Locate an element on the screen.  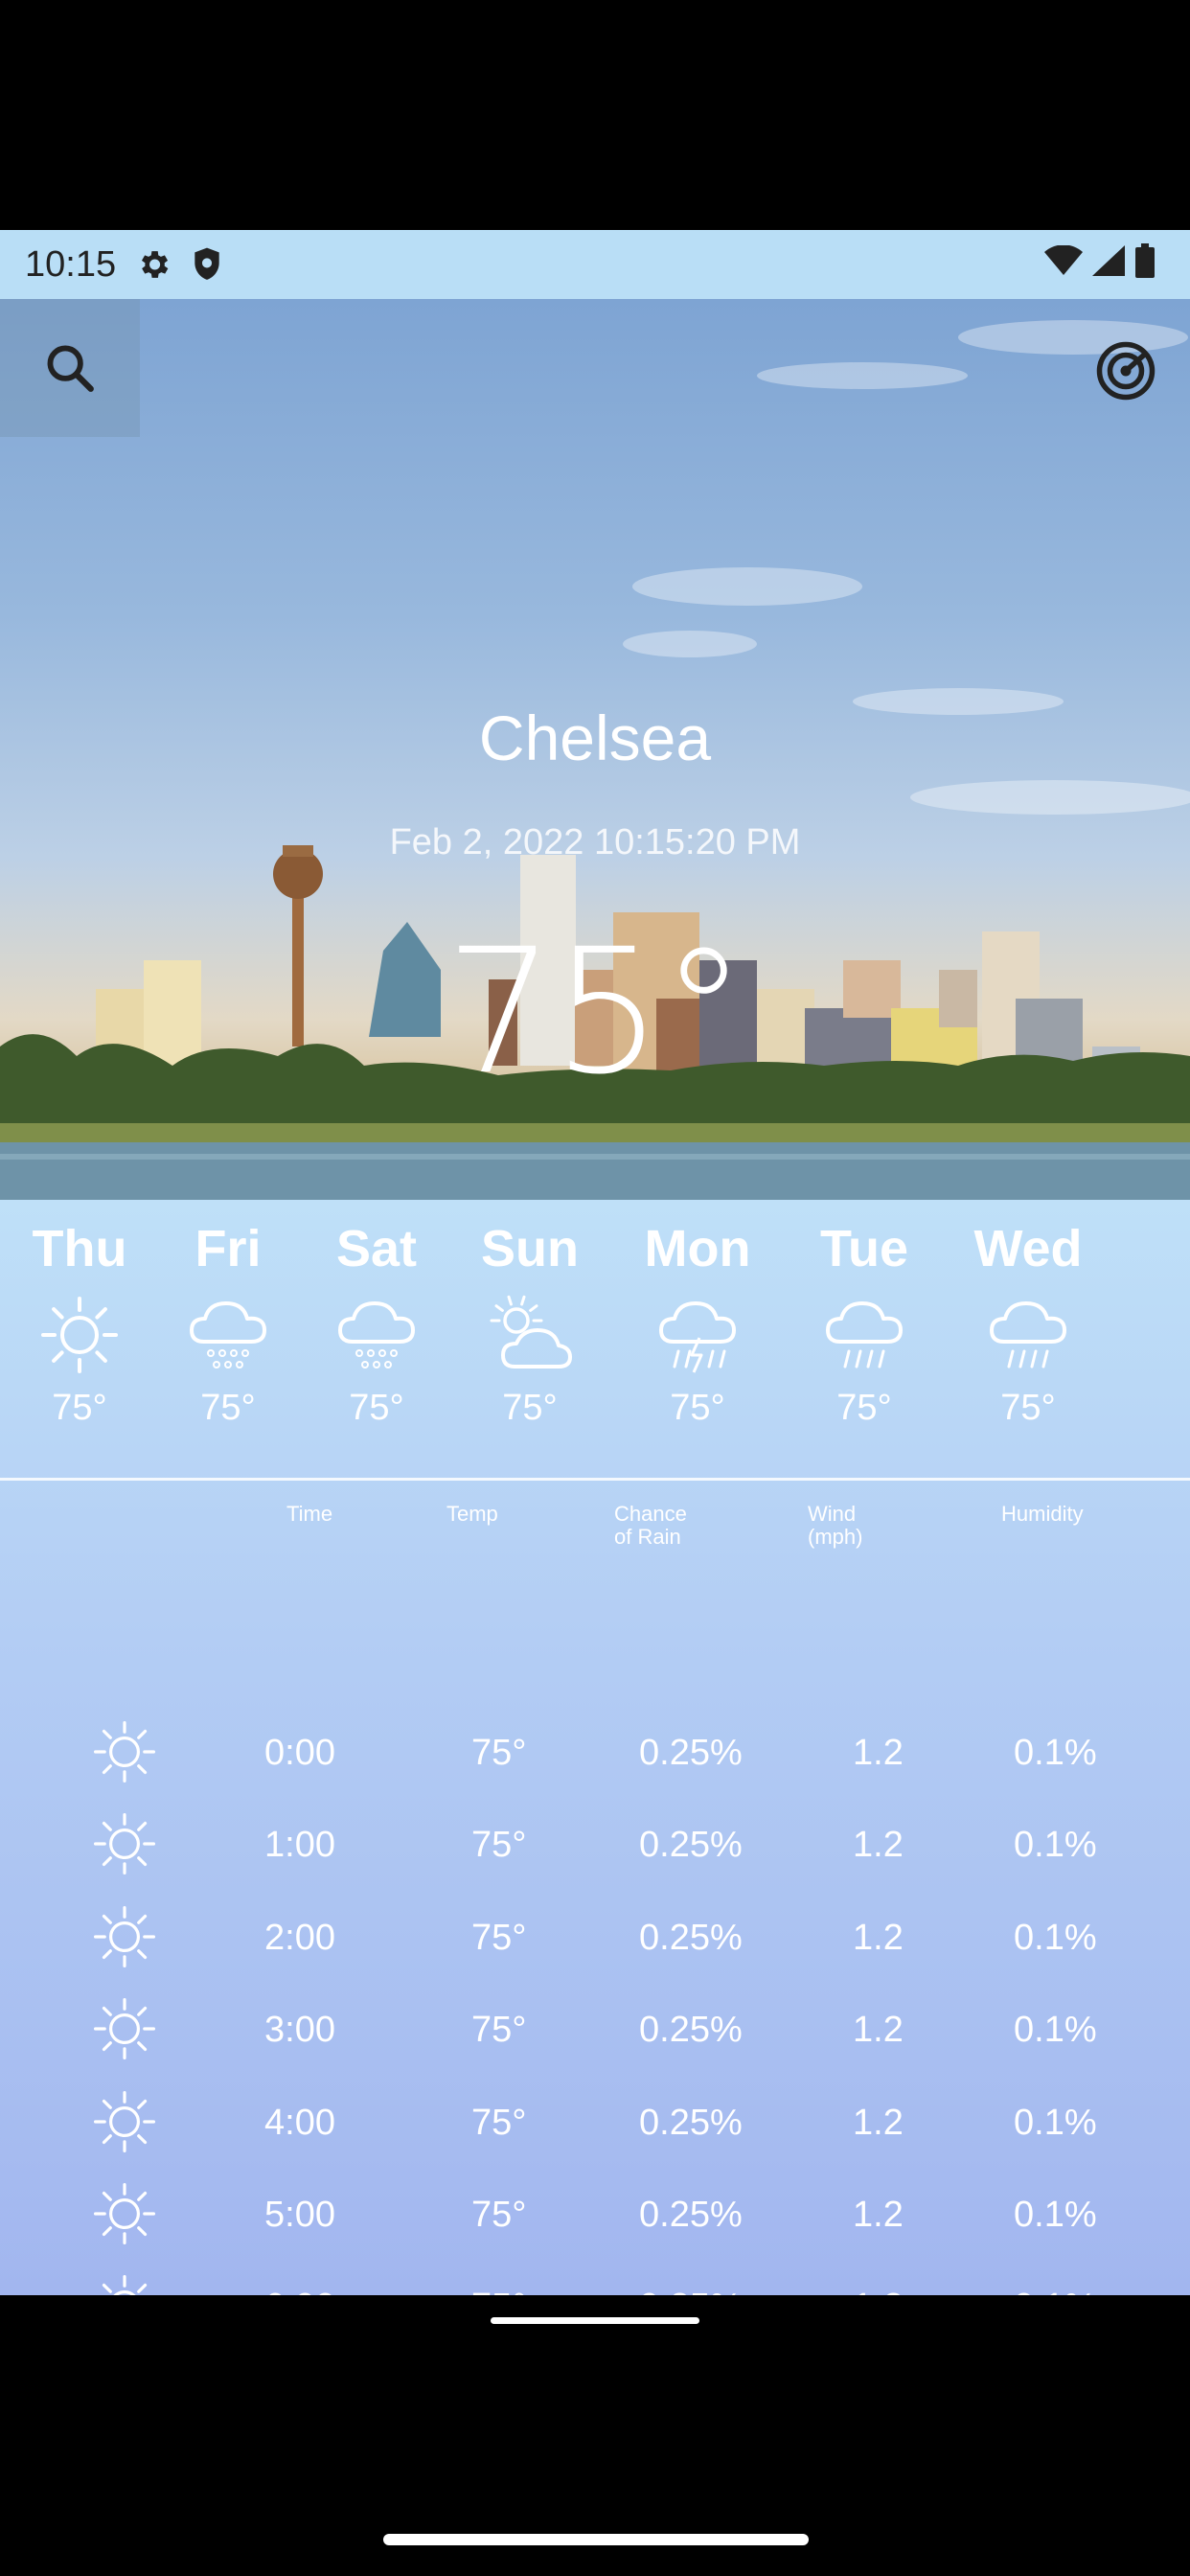
search-icon is located at coordinates (70, 368).